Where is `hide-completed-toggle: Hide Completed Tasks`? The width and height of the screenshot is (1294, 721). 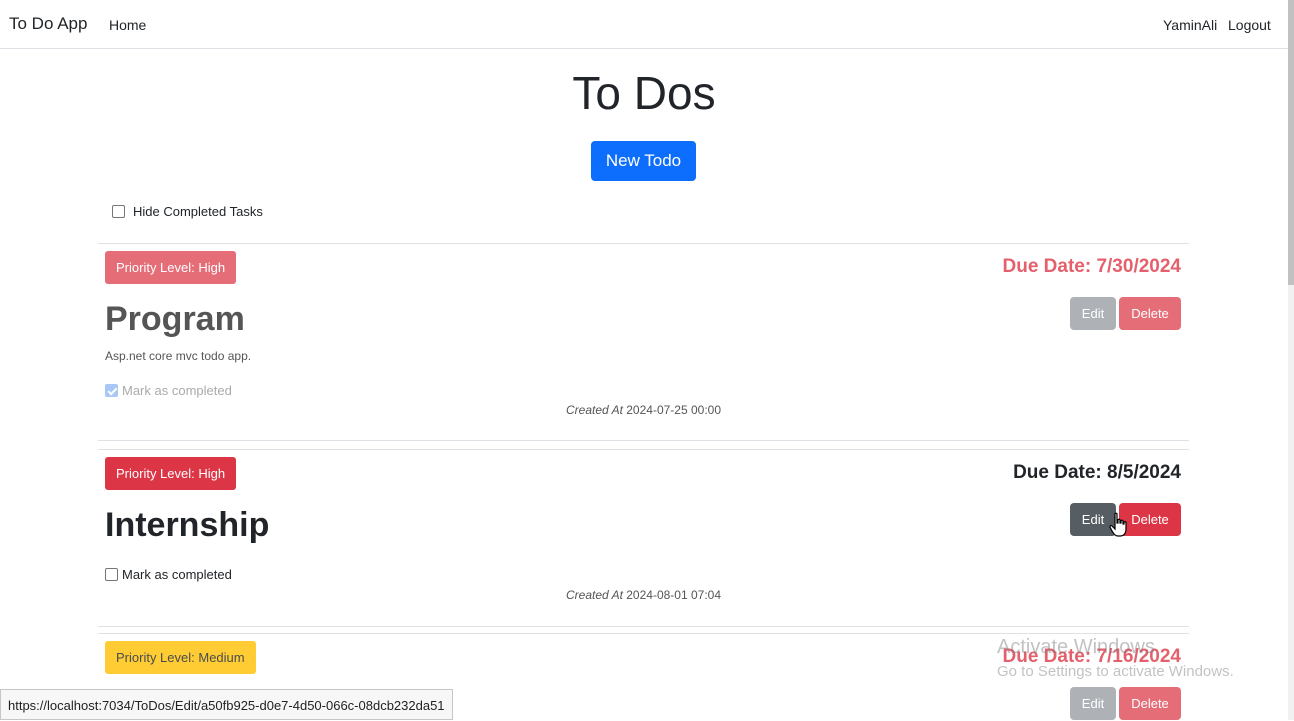
hide-completed-toggle: Hide Completed Tasks is located at coordinates (187, 211).